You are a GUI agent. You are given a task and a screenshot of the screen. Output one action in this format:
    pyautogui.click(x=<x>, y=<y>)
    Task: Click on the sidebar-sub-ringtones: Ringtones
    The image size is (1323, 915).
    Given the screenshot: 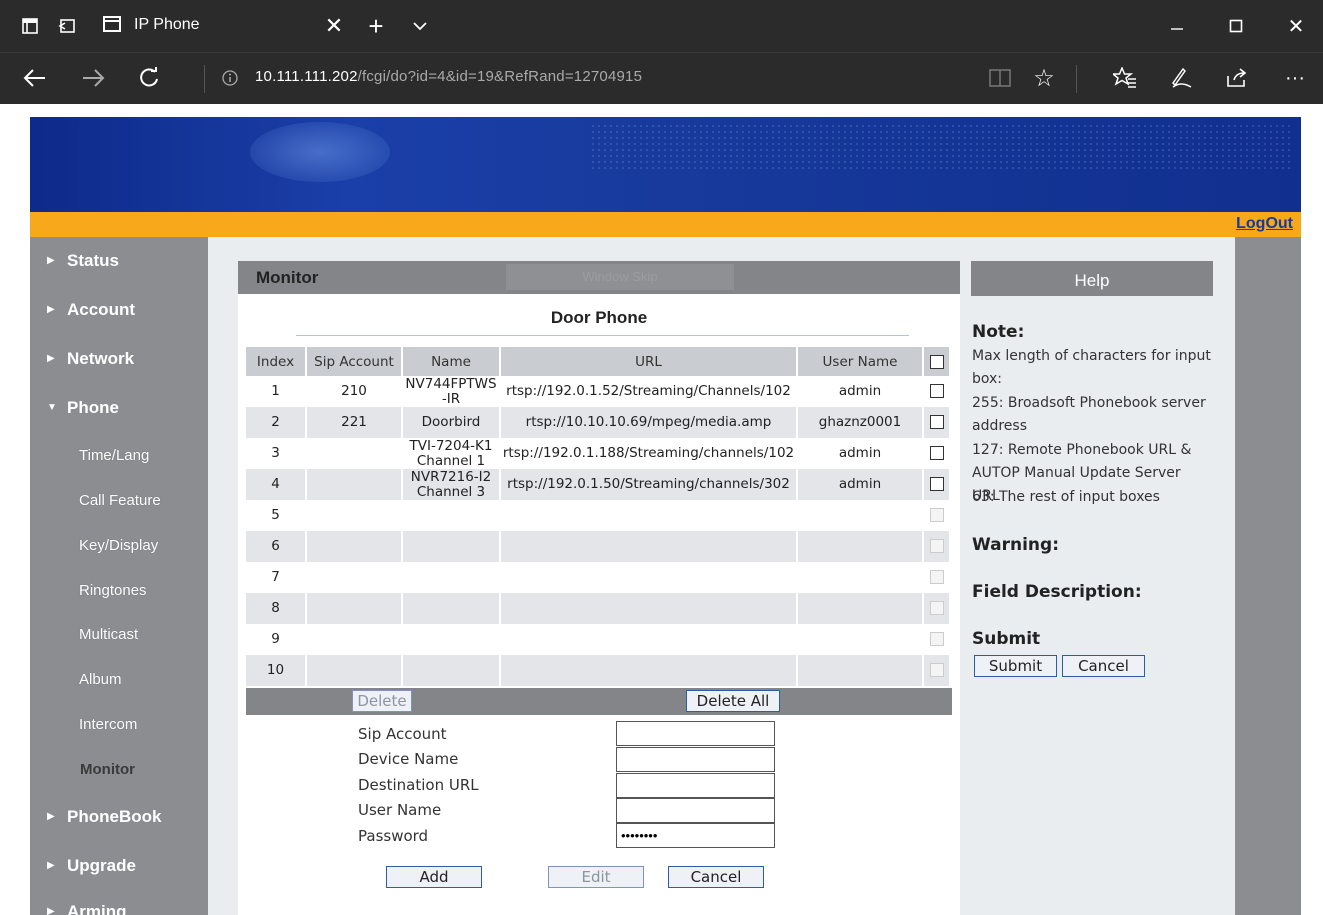 What is the action you would take?
    pyautogui.click(x=113, y=590)
    